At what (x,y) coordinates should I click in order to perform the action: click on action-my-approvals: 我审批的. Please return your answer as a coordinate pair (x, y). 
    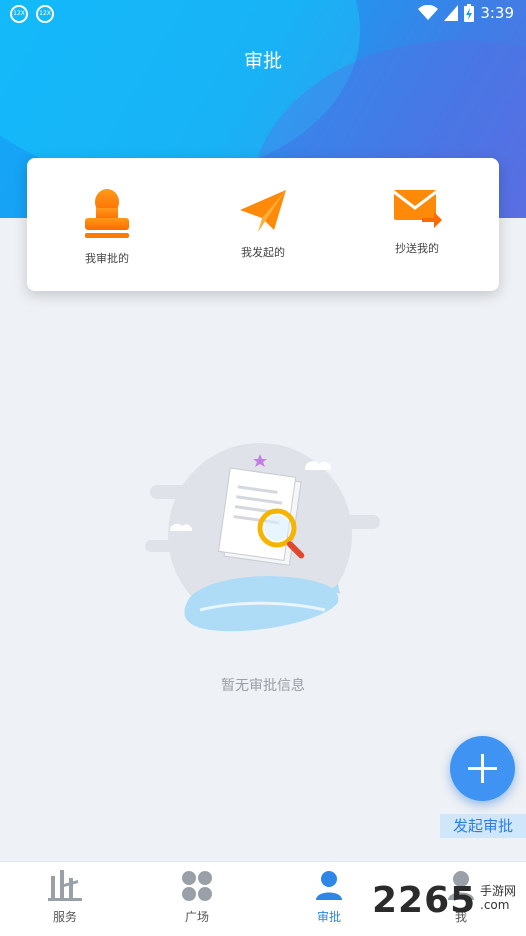
    Looking at the image, I should click on (107, 227).